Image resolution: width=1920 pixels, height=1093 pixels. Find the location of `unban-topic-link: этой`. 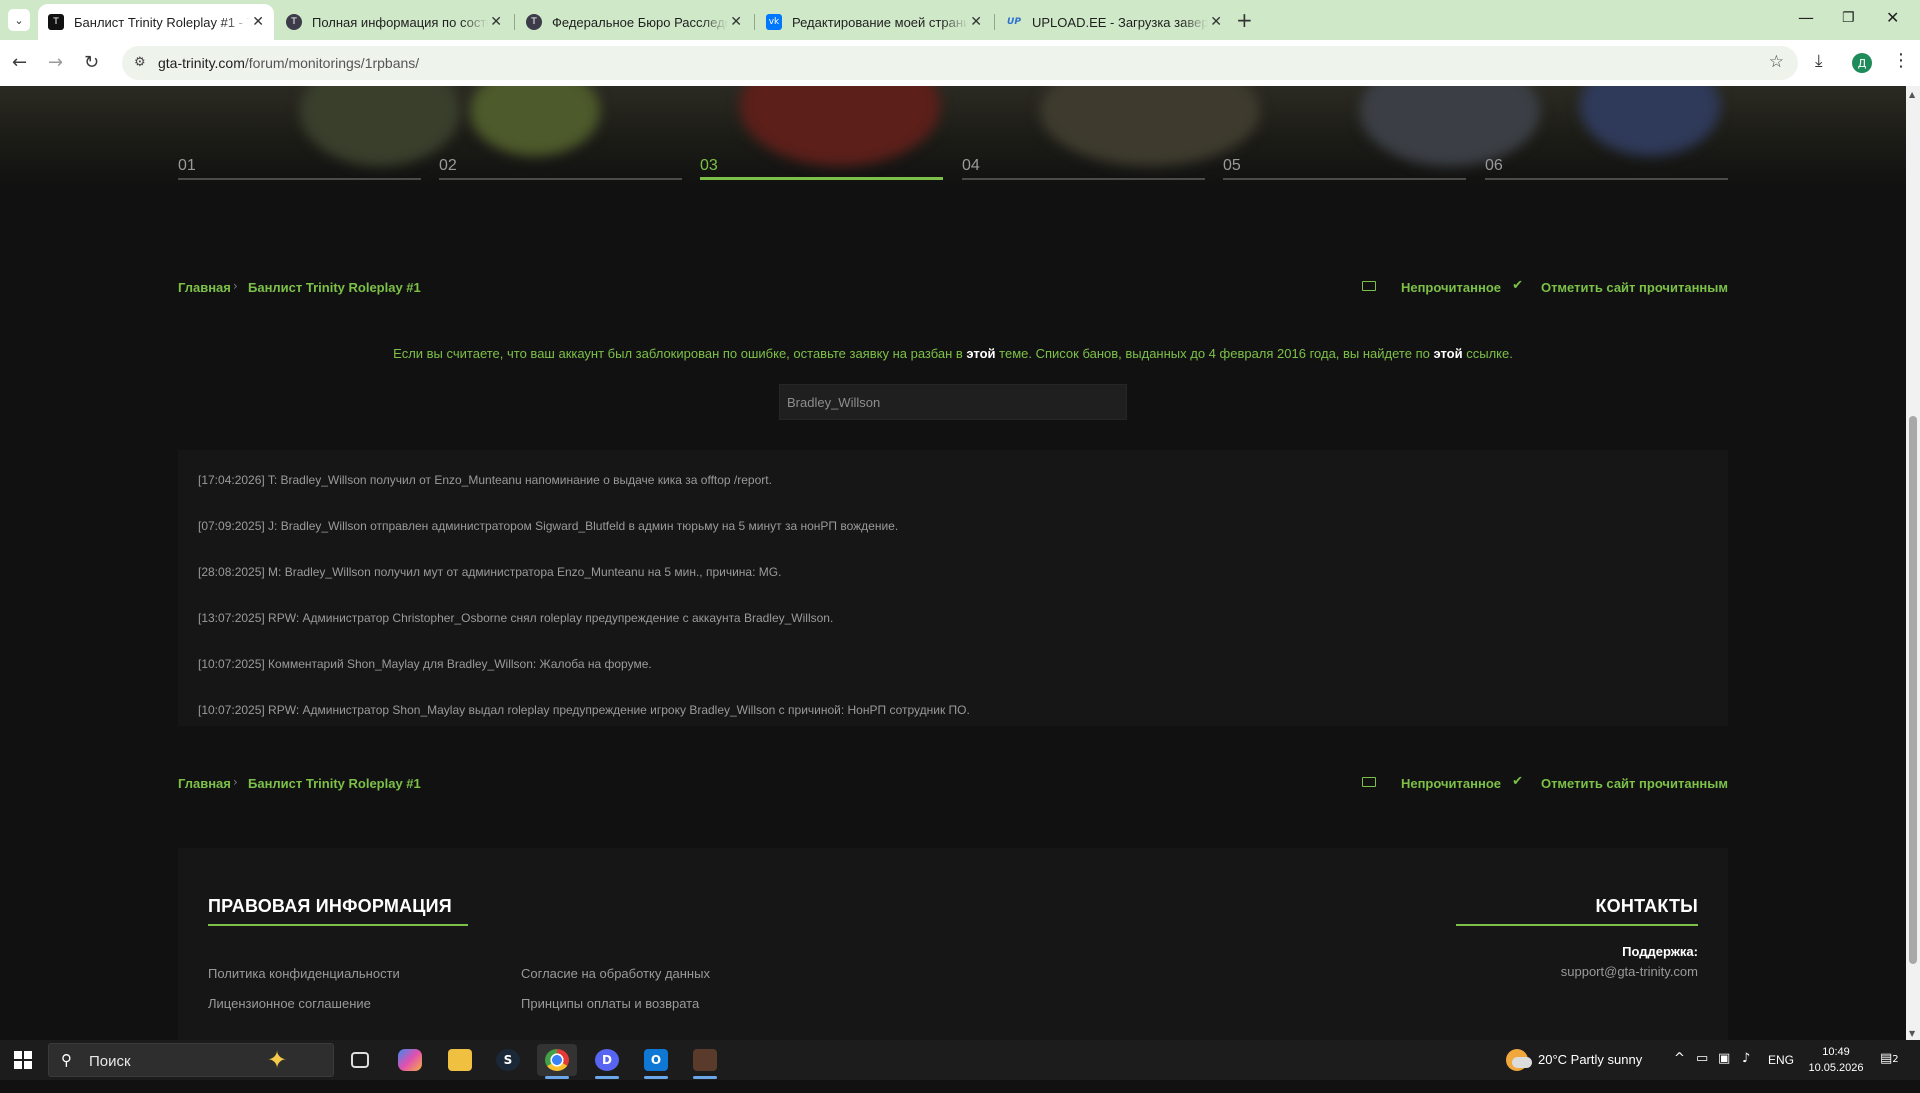

unban-topic-link: этой is located at coordinates (980, 353).